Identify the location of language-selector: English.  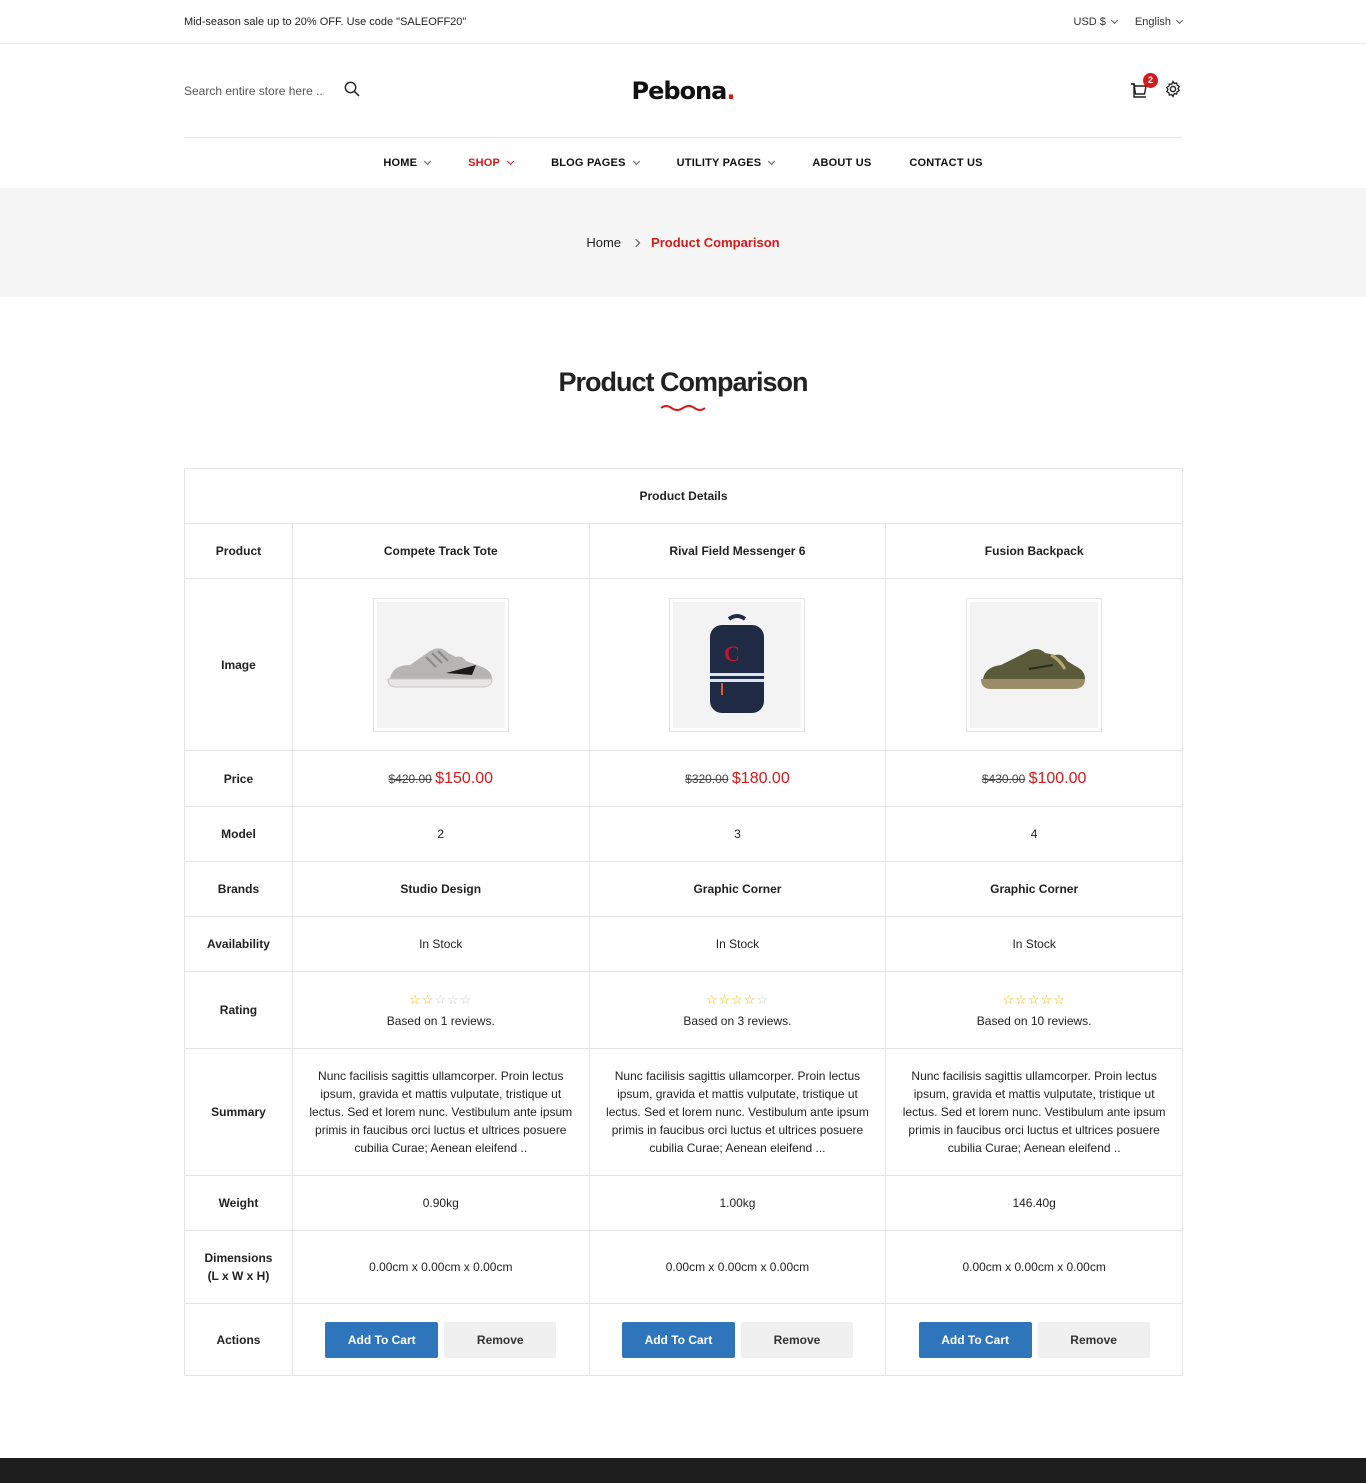
(1159, 22).